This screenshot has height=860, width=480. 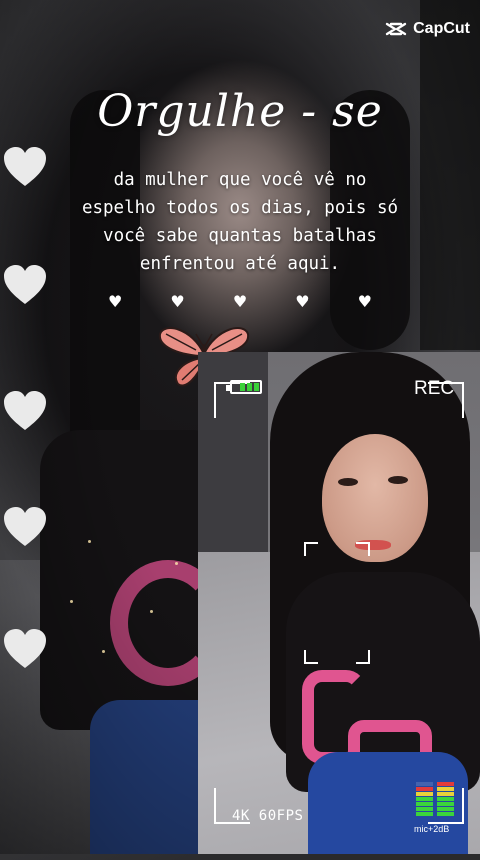 I want to click on focus-frame, so click(x=337, y=603).